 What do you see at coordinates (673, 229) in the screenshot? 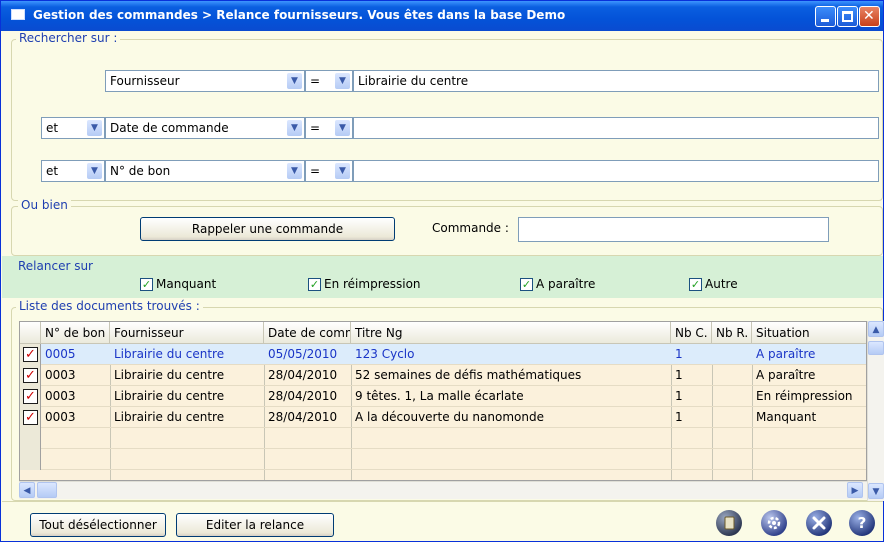
I see `order-input` at bounding box center [673, 229].